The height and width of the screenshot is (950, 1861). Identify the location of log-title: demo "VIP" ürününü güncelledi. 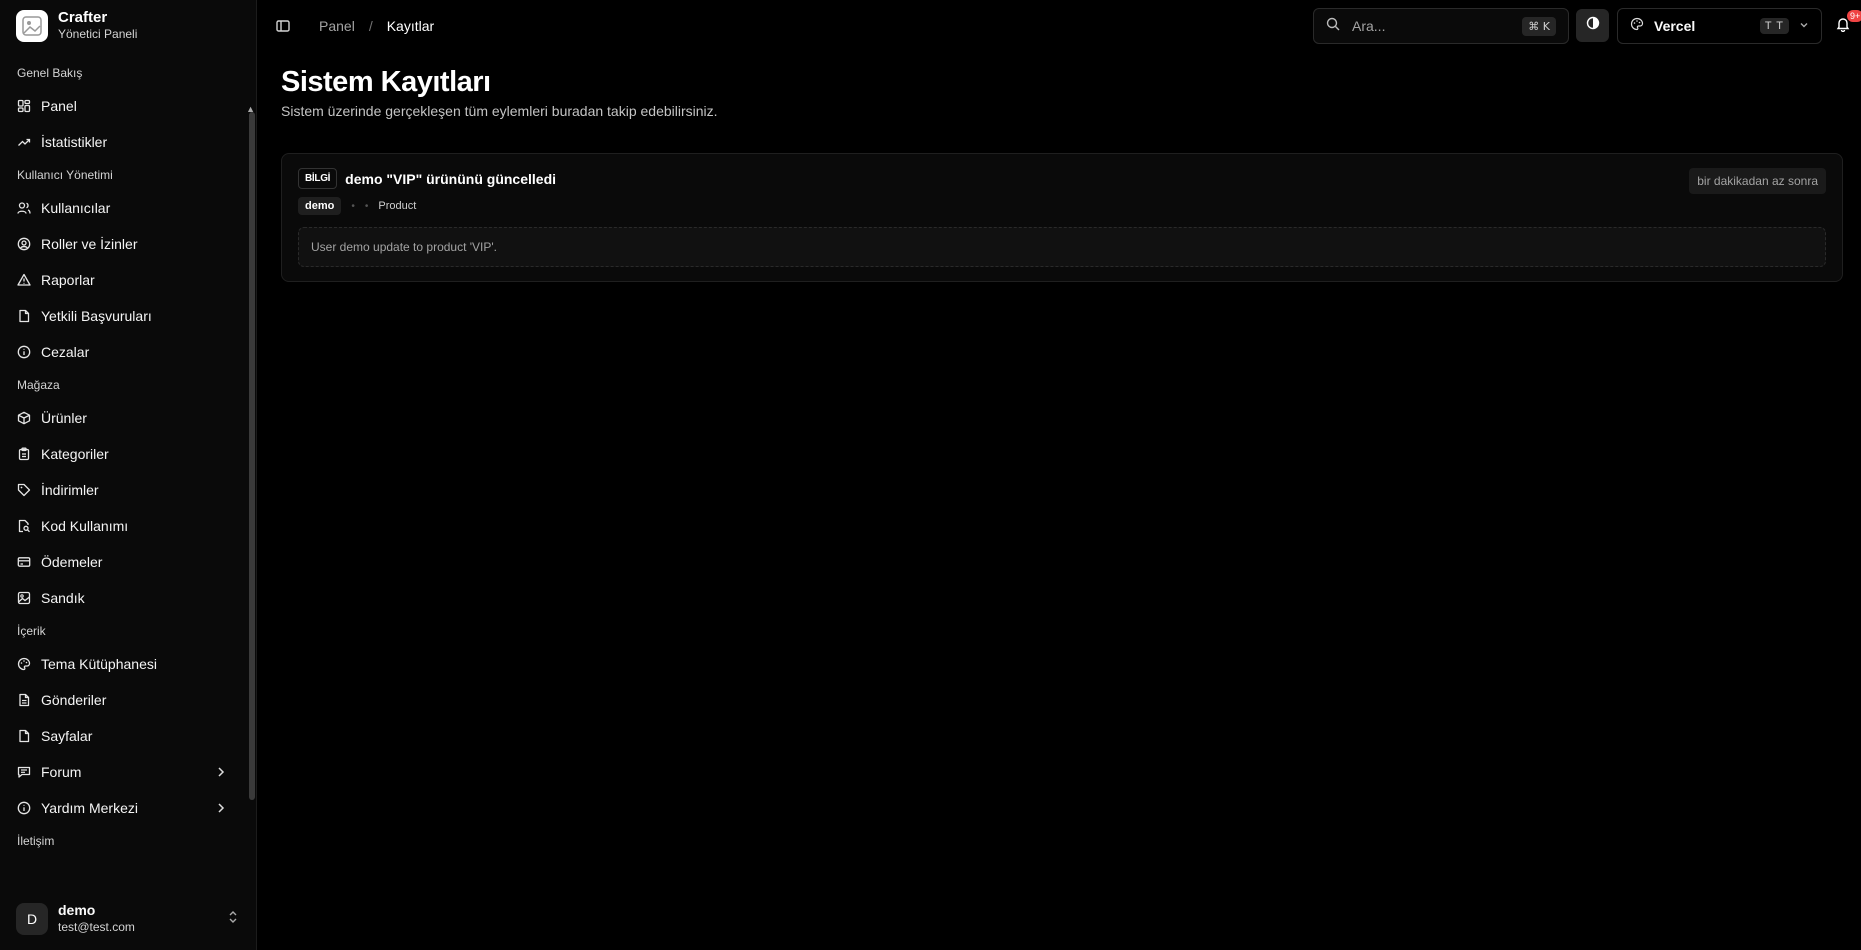
(451, 178).